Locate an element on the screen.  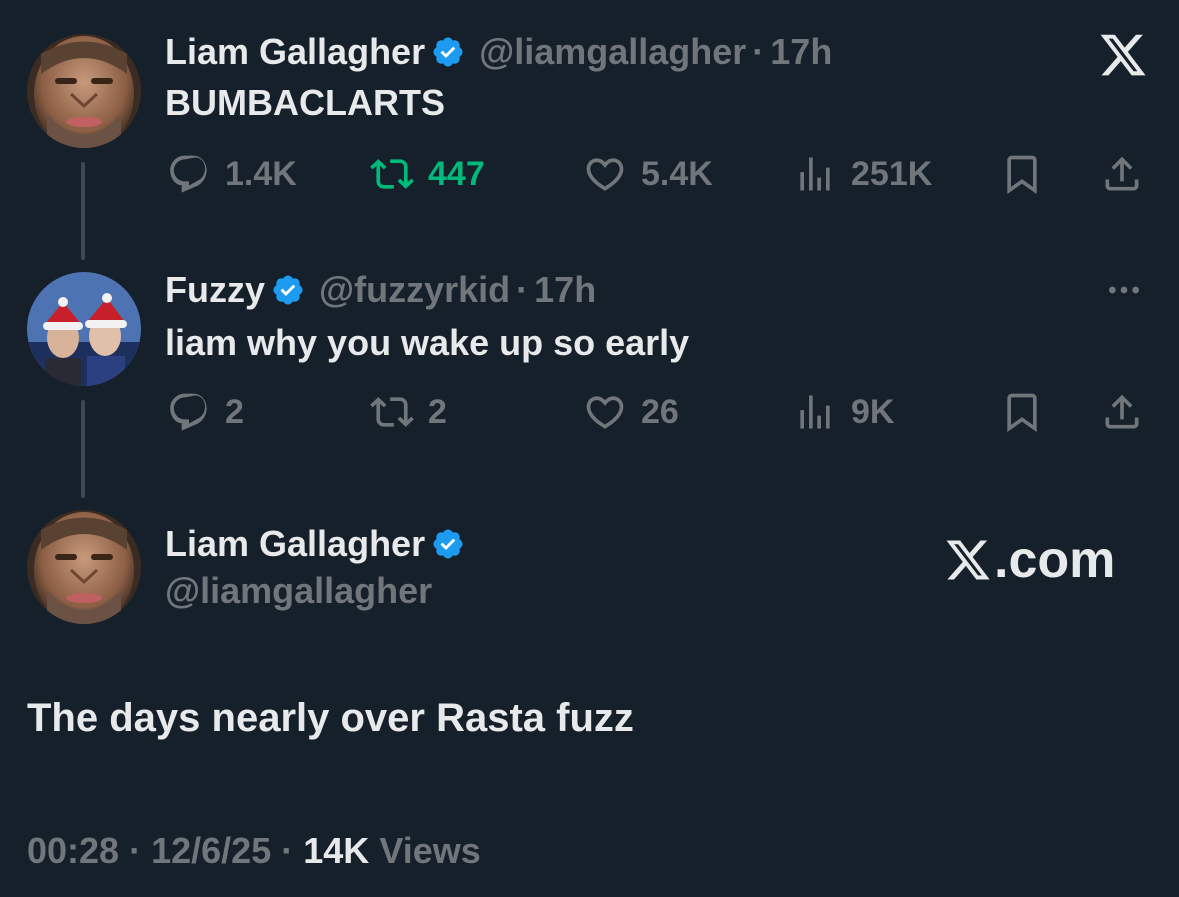
x-com-brand: .com is located at coordinates (1029, 560).